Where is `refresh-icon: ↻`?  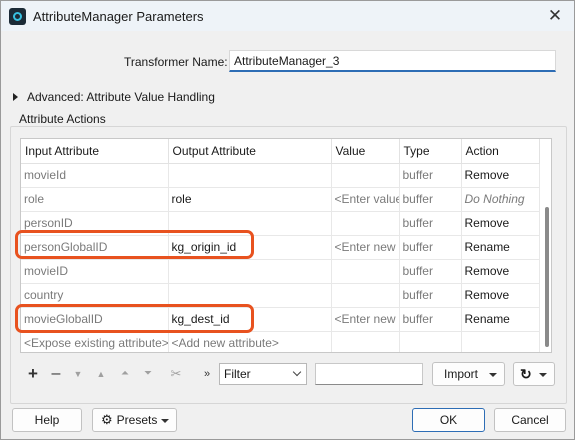 refresh-icon: ↻ is located at coordinates (526, 374).